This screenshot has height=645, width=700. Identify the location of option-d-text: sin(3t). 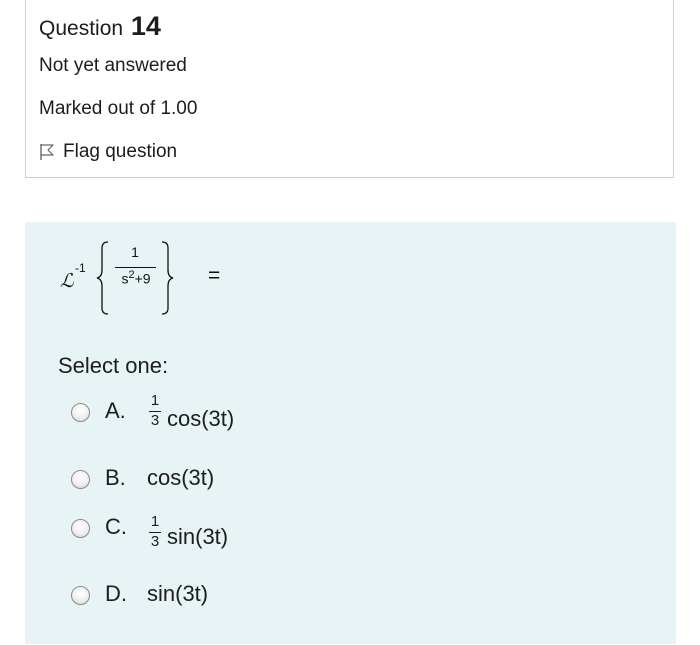
(178, 593).